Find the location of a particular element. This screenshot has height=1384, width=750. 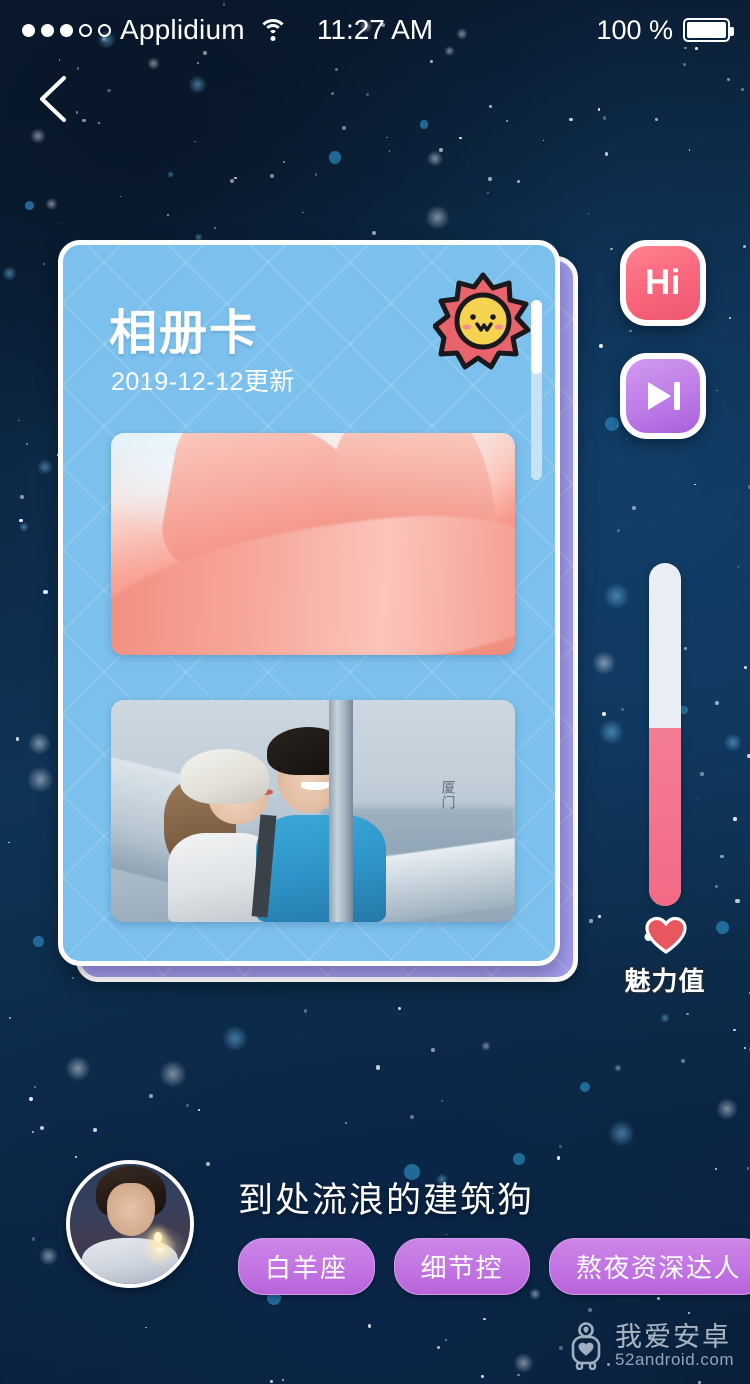

charm-meter-track is located at coordinates (665, 734).